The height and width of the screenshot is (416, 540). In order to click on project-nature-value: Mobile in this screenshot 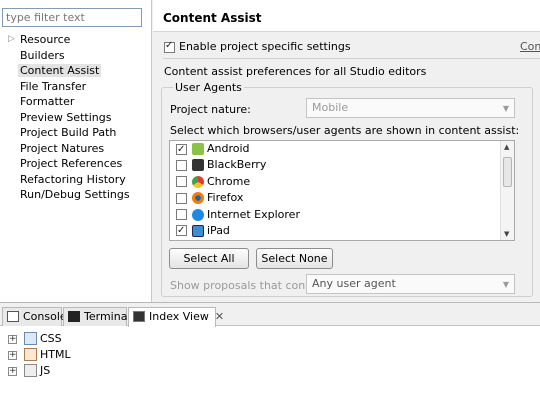, I will do `click(330, 107)`.